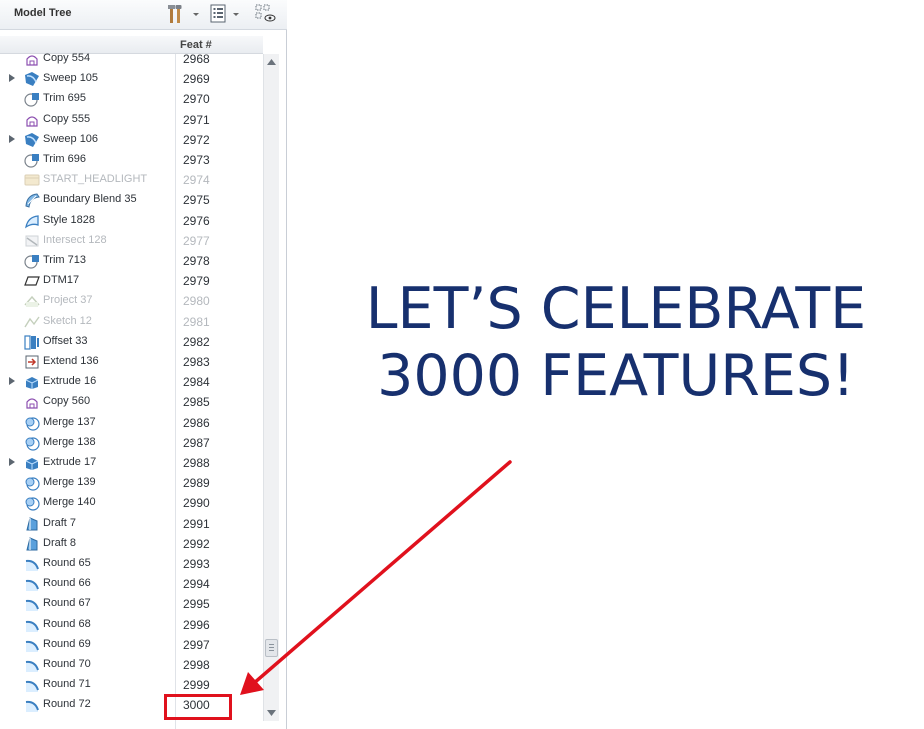  I want to click on feature-number: 2987, so click(196, 442).